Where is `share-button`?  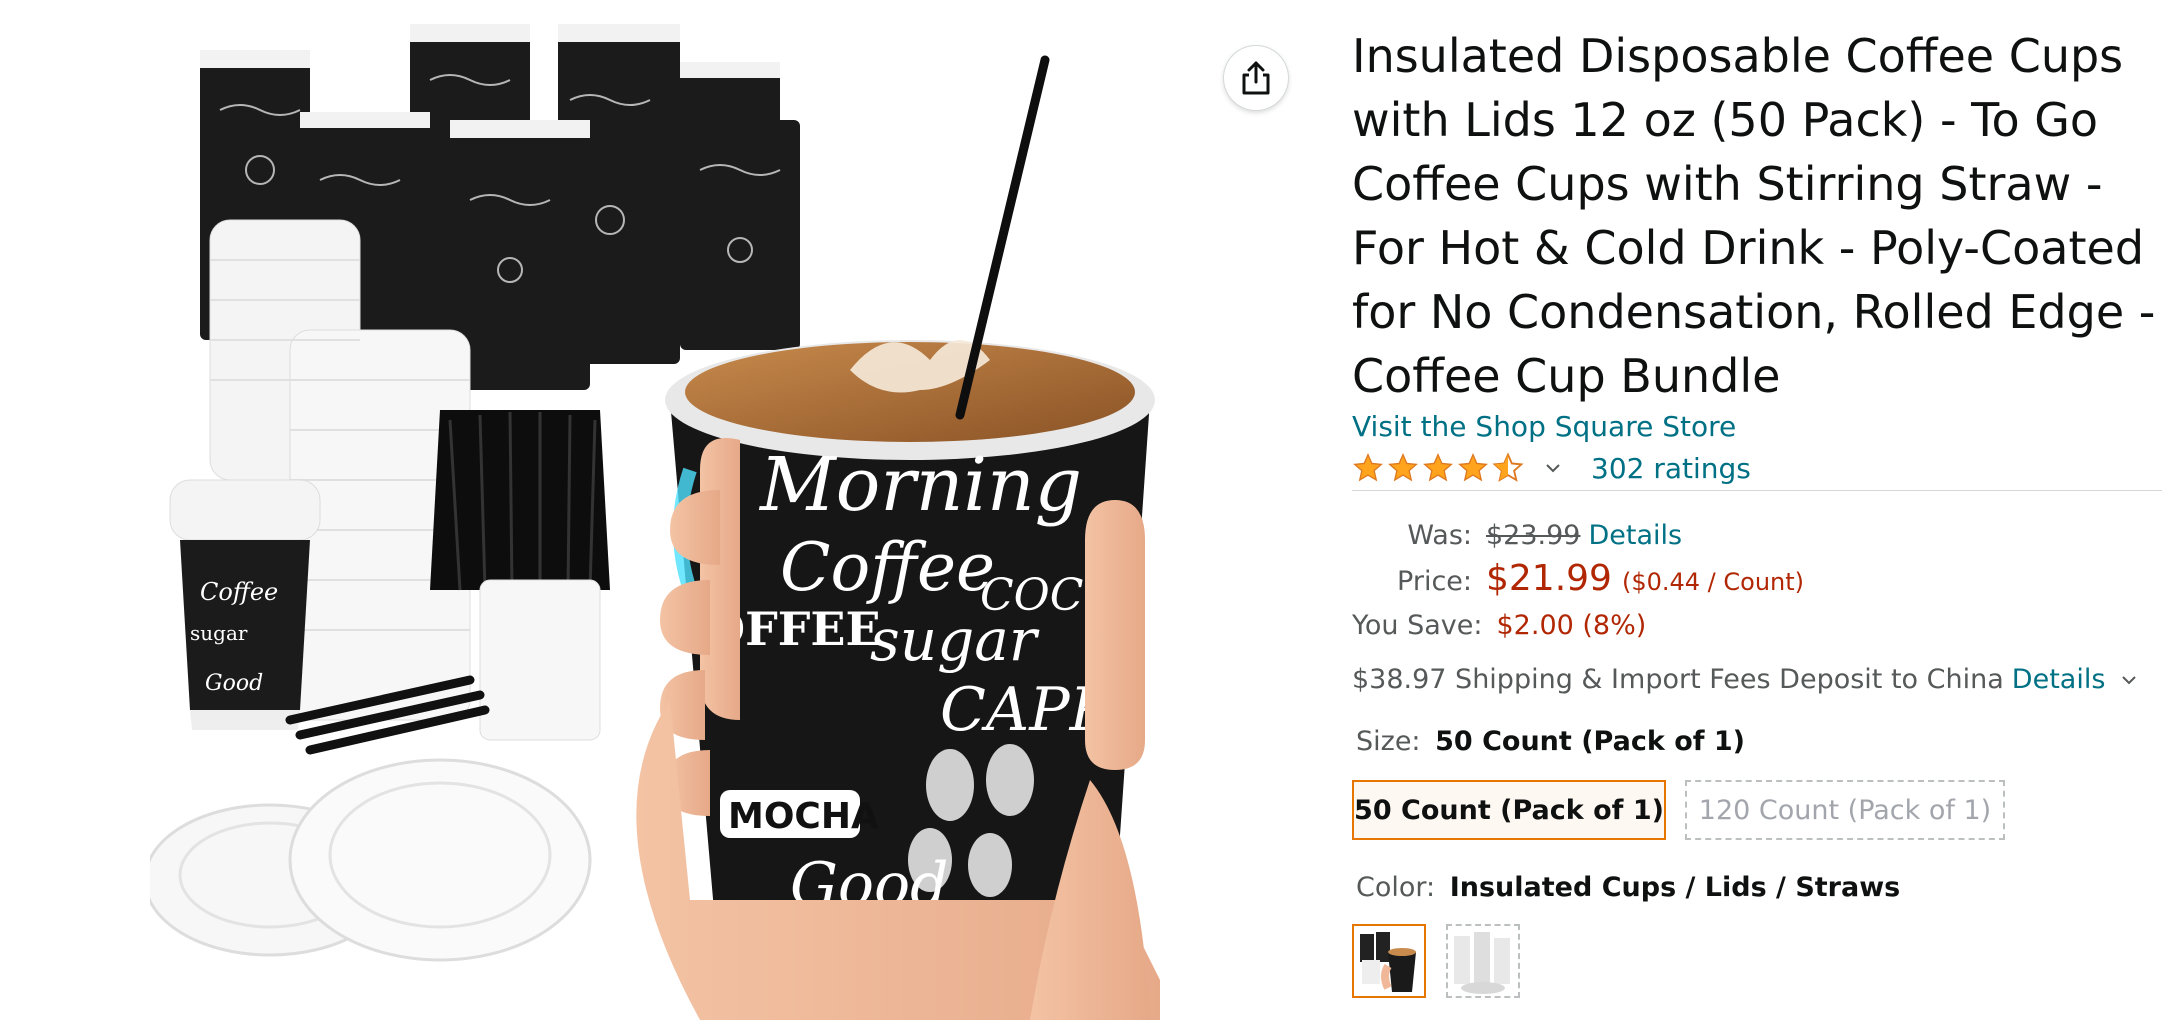 share-button is located at coordinates (1256, 78).